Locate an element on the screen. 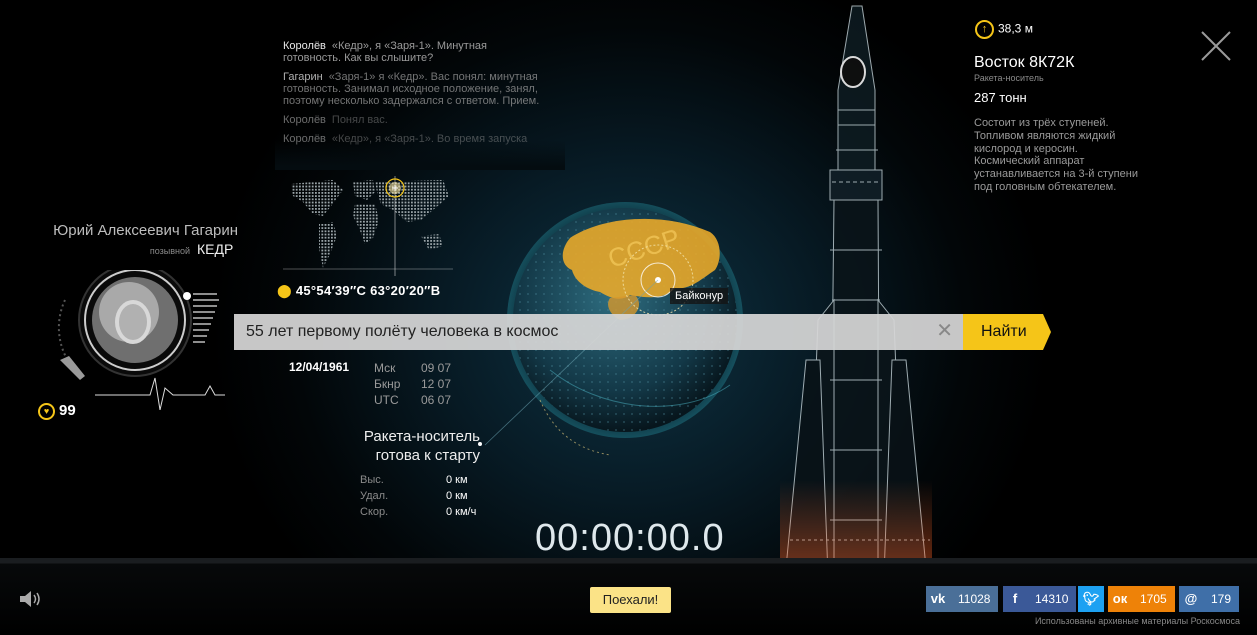  callsign: КЕДР is located at coordinates (215, 249).